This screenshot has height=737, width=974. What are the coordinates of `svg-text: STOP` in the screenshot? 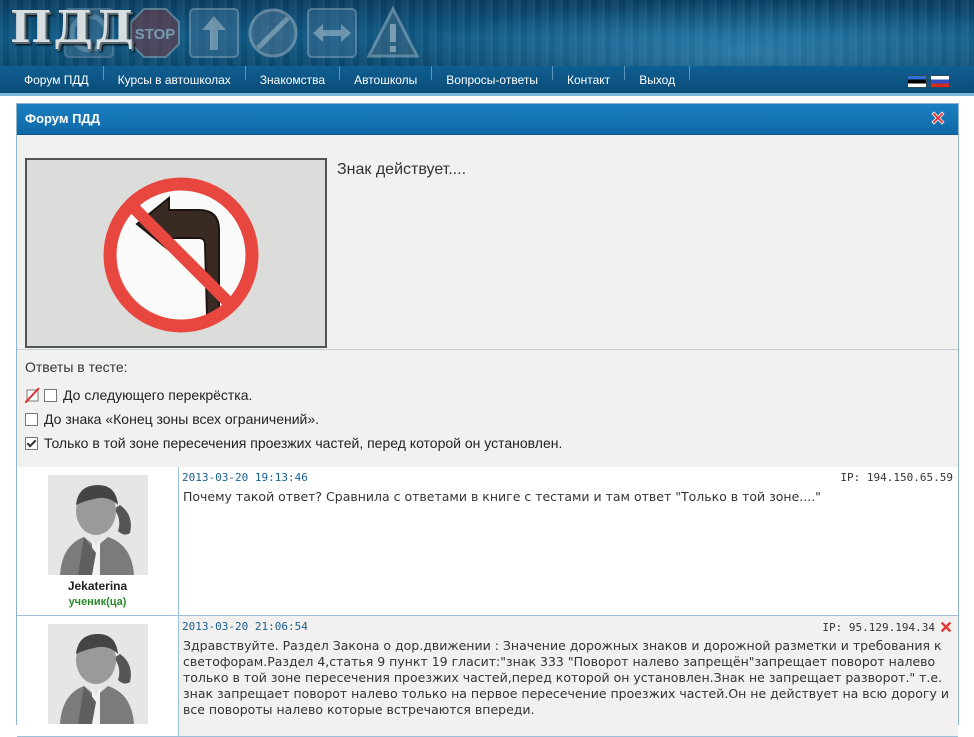 It's located at (155, 34).